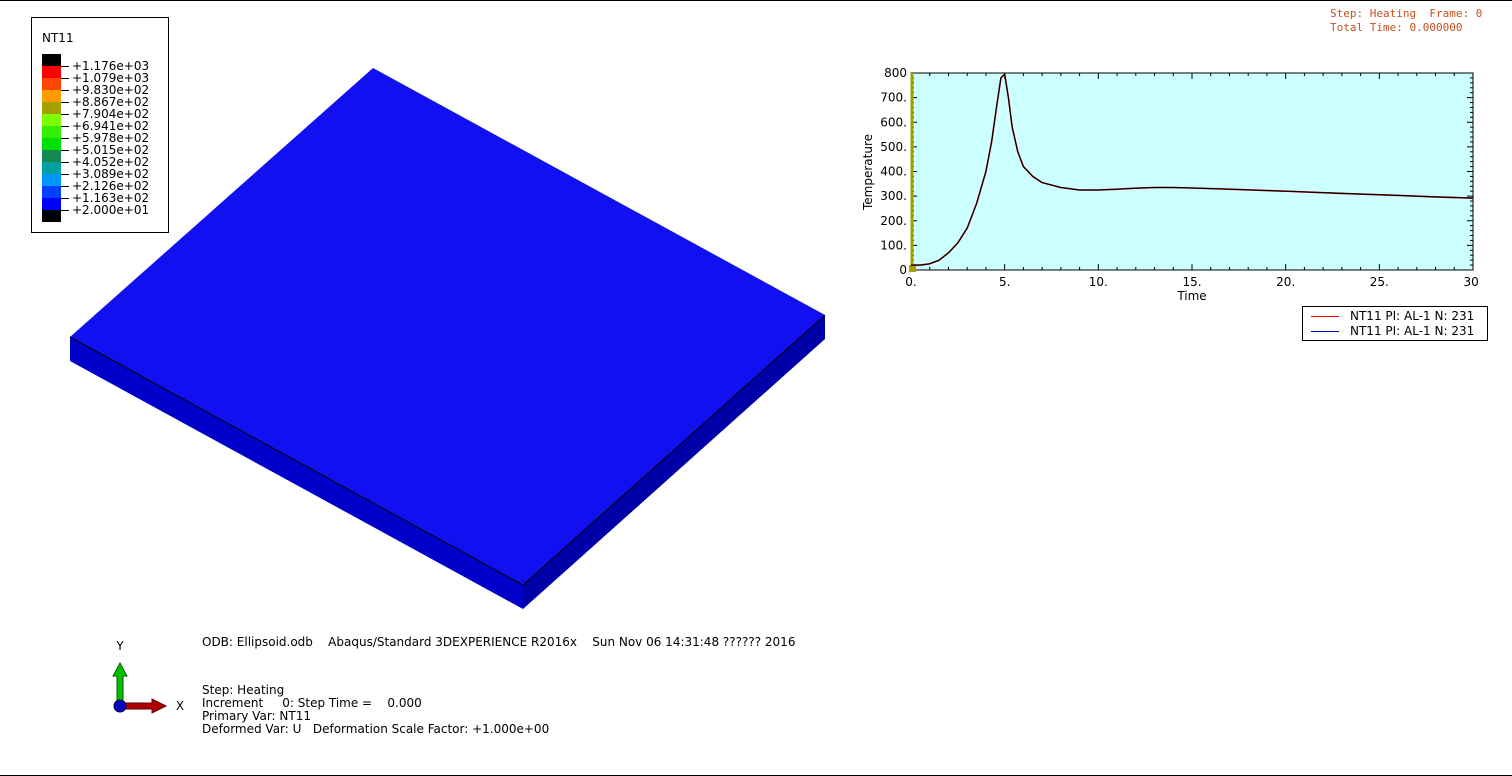 The height and width of the screenshot is (776, 1512). Describe the element at coordinates (1412, 316) in the screenshot. I see `series-1-label: NT11 PI: AL-1 N: 231` at that location.